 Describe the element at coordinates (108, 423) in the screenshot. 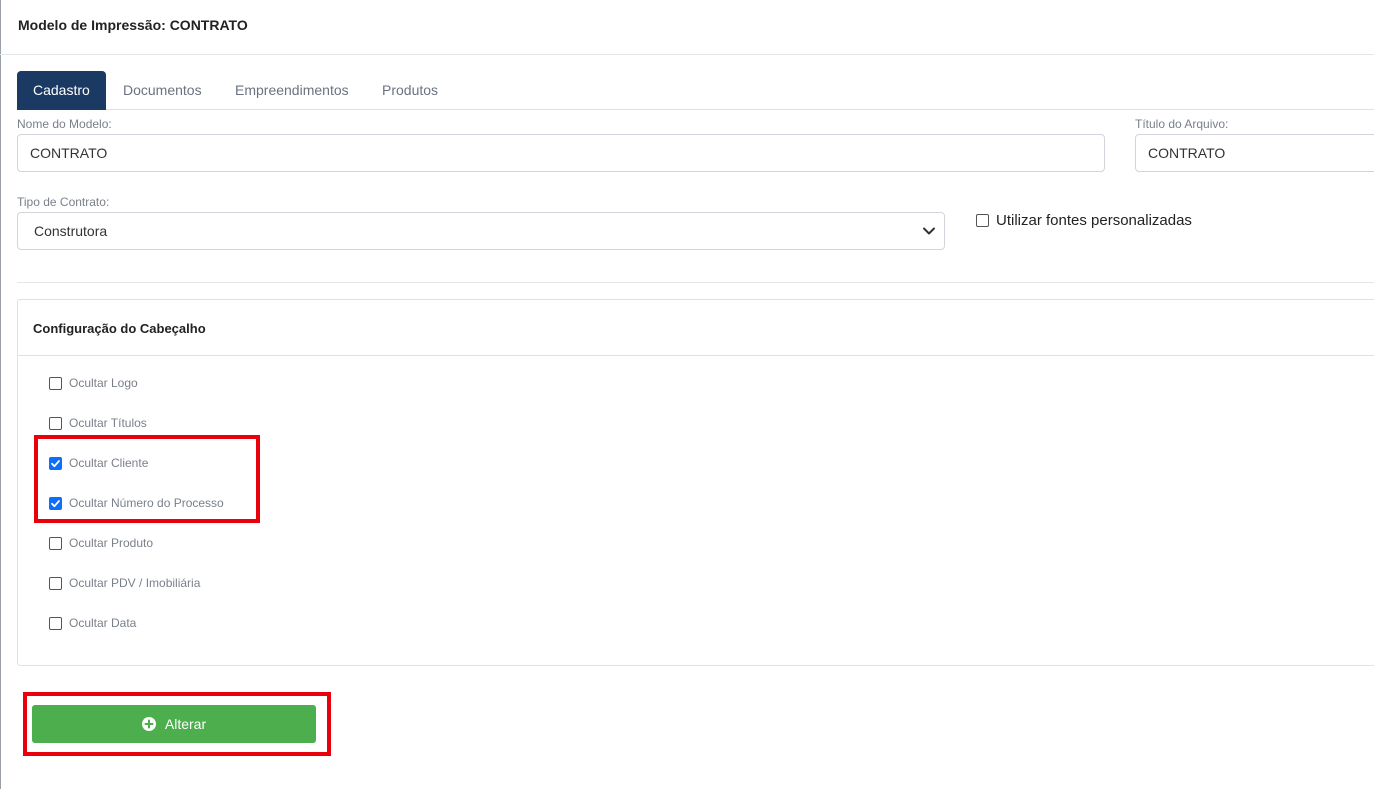

I see `option-label: Ocultar Títulos` at that location.